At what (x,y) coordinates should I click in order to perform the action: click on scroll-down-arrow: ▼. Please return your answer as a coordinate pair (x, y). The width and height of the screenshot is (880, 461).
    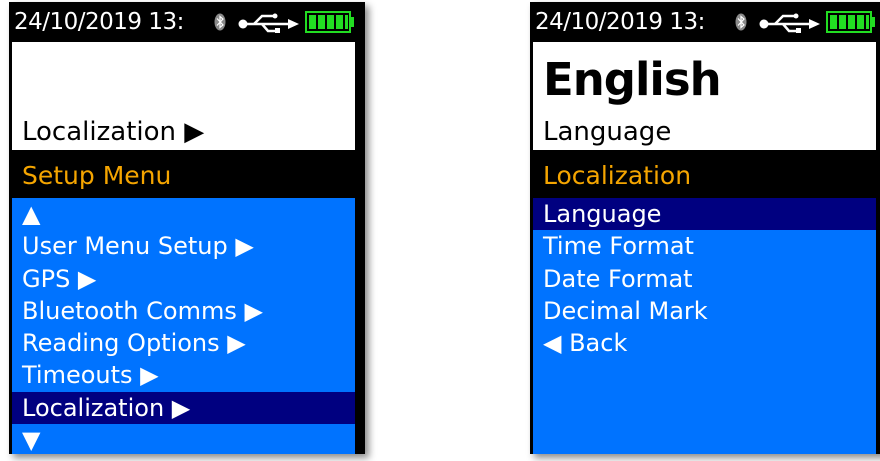
    Looking at the image, I should click on (183, 439).